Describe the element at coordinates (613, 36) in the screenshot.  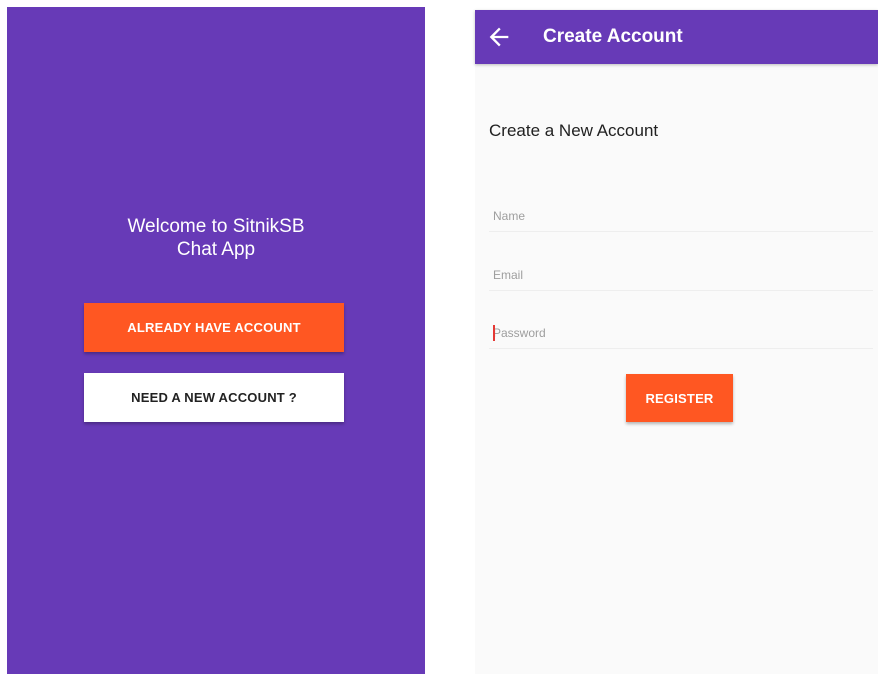
I see `app-bar-title: Create Account` at that location.